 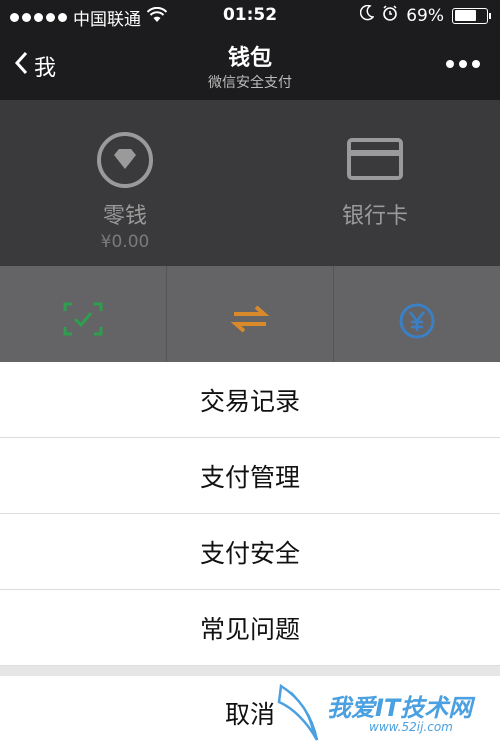 I want to click on change-label: 零钱, so click(x=124, y=216).